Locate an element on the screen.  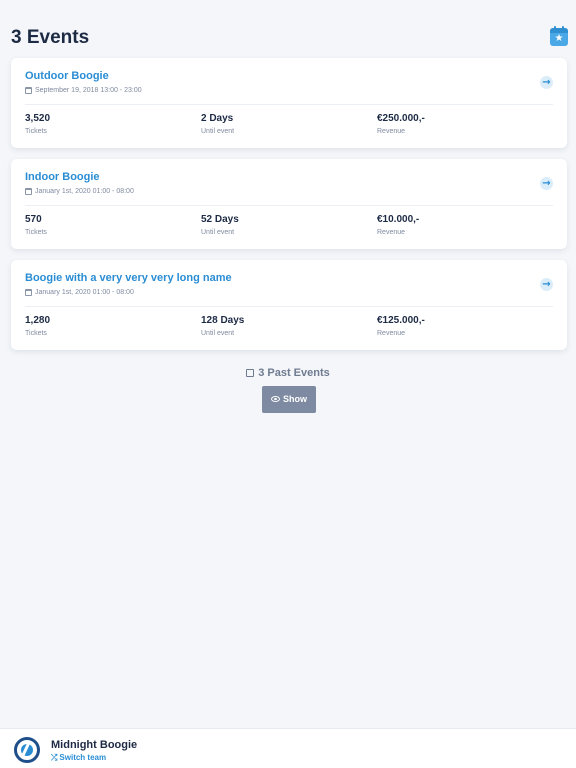
archive-icon is located at coordinates (250, 373).